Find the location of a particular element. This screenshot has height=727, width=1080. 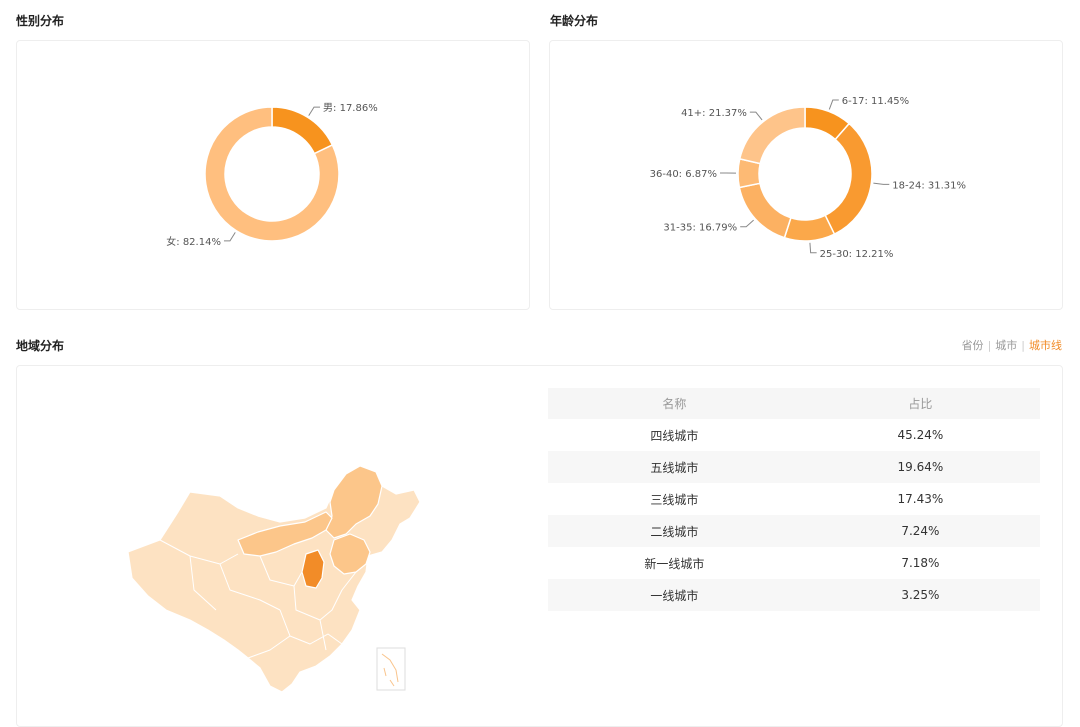

row-name: 新一线城市 is located at coordinates (674, 563).